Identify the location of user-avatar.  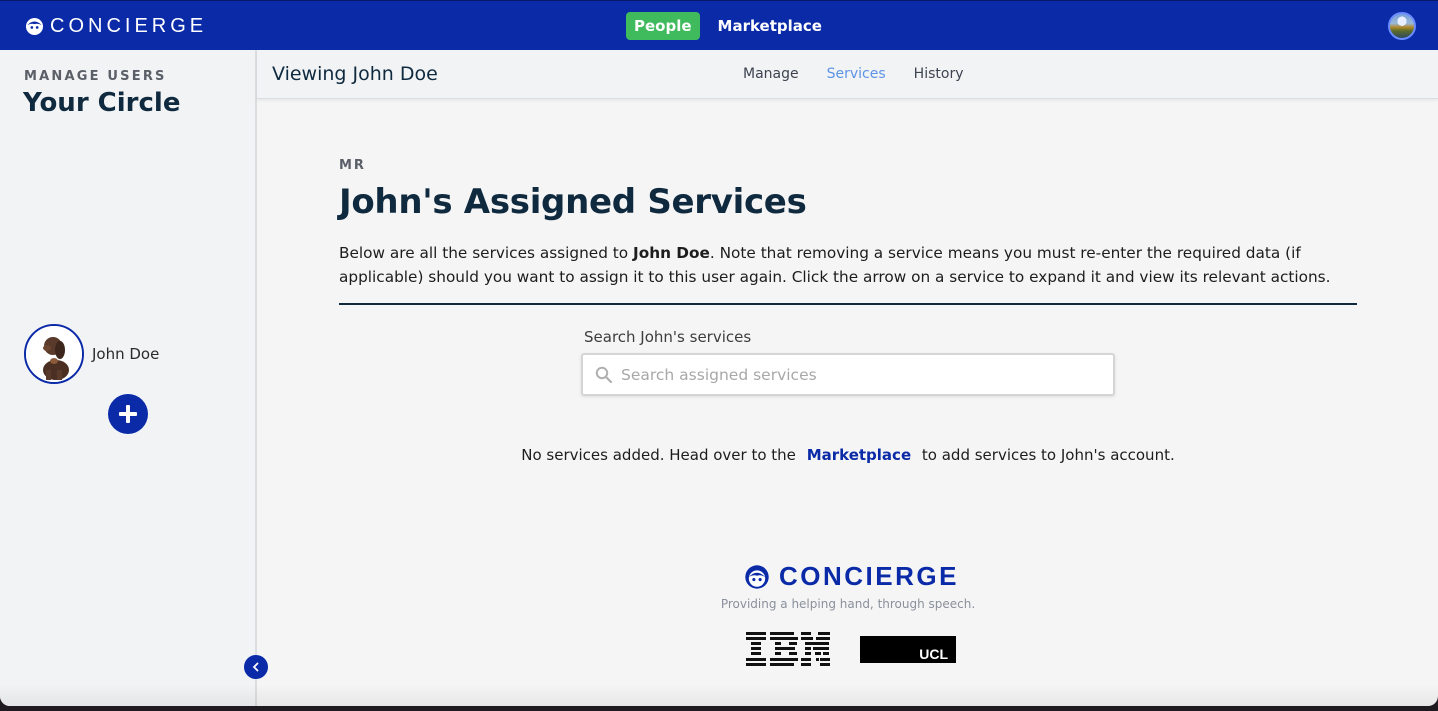
(54, 354).